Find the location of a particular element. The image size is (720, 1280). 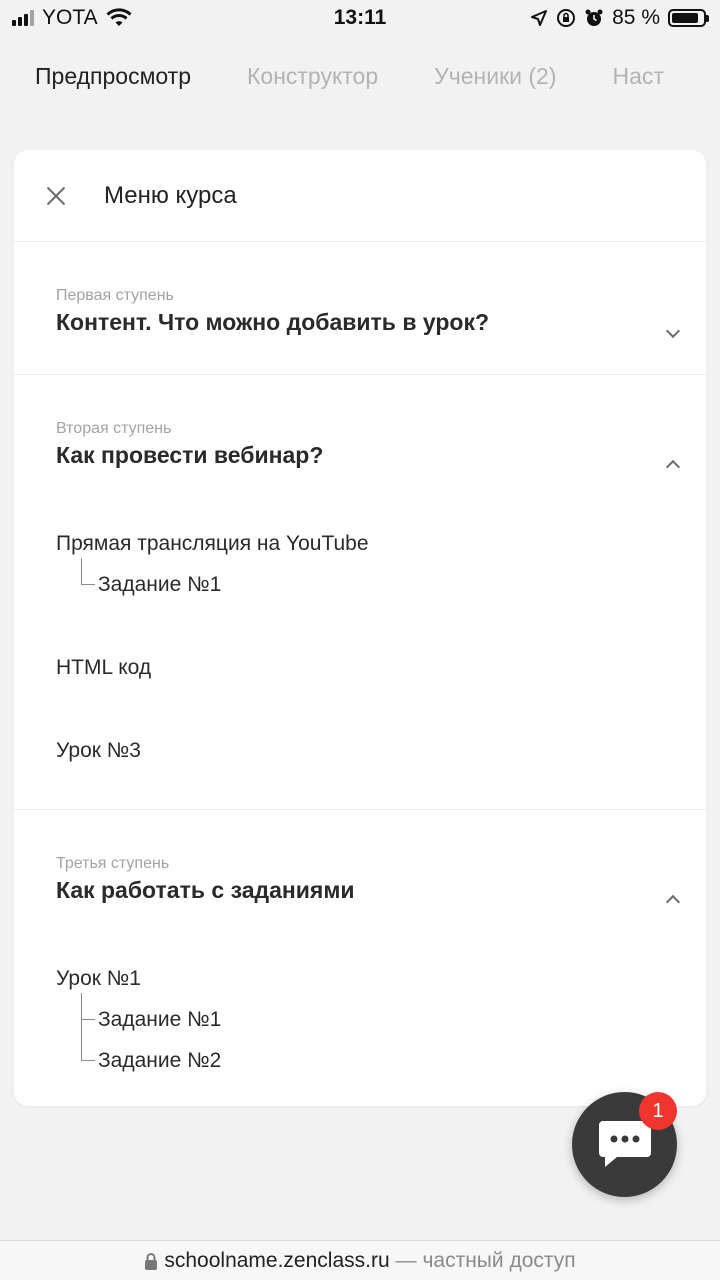

wifi-icon is located at coordinates (119, 17).